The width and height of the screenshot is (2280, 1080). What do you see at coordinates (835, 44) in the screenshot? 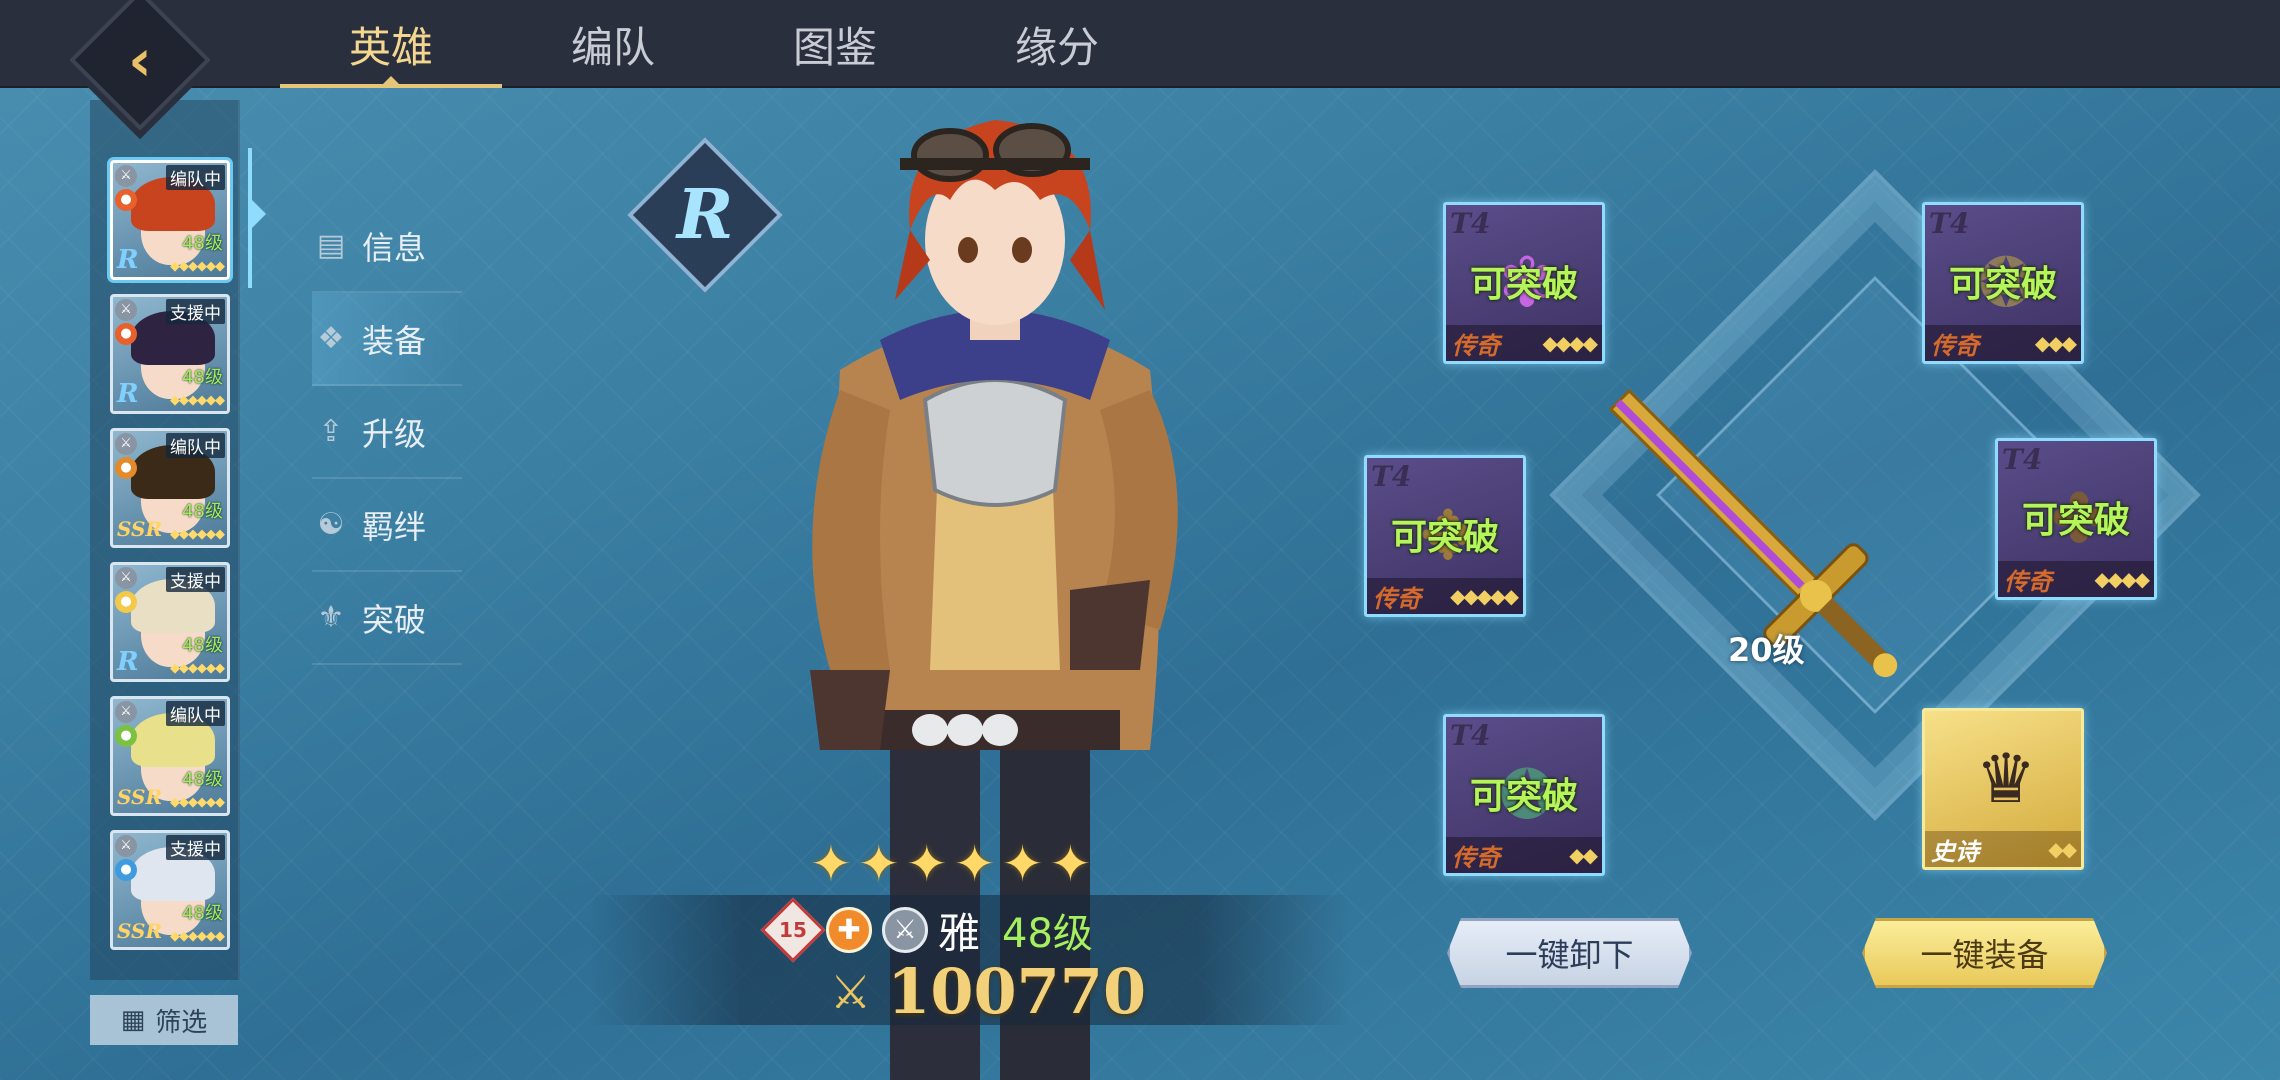
I see `tab-codex: 图鉴` at bounding box center [835, 44].